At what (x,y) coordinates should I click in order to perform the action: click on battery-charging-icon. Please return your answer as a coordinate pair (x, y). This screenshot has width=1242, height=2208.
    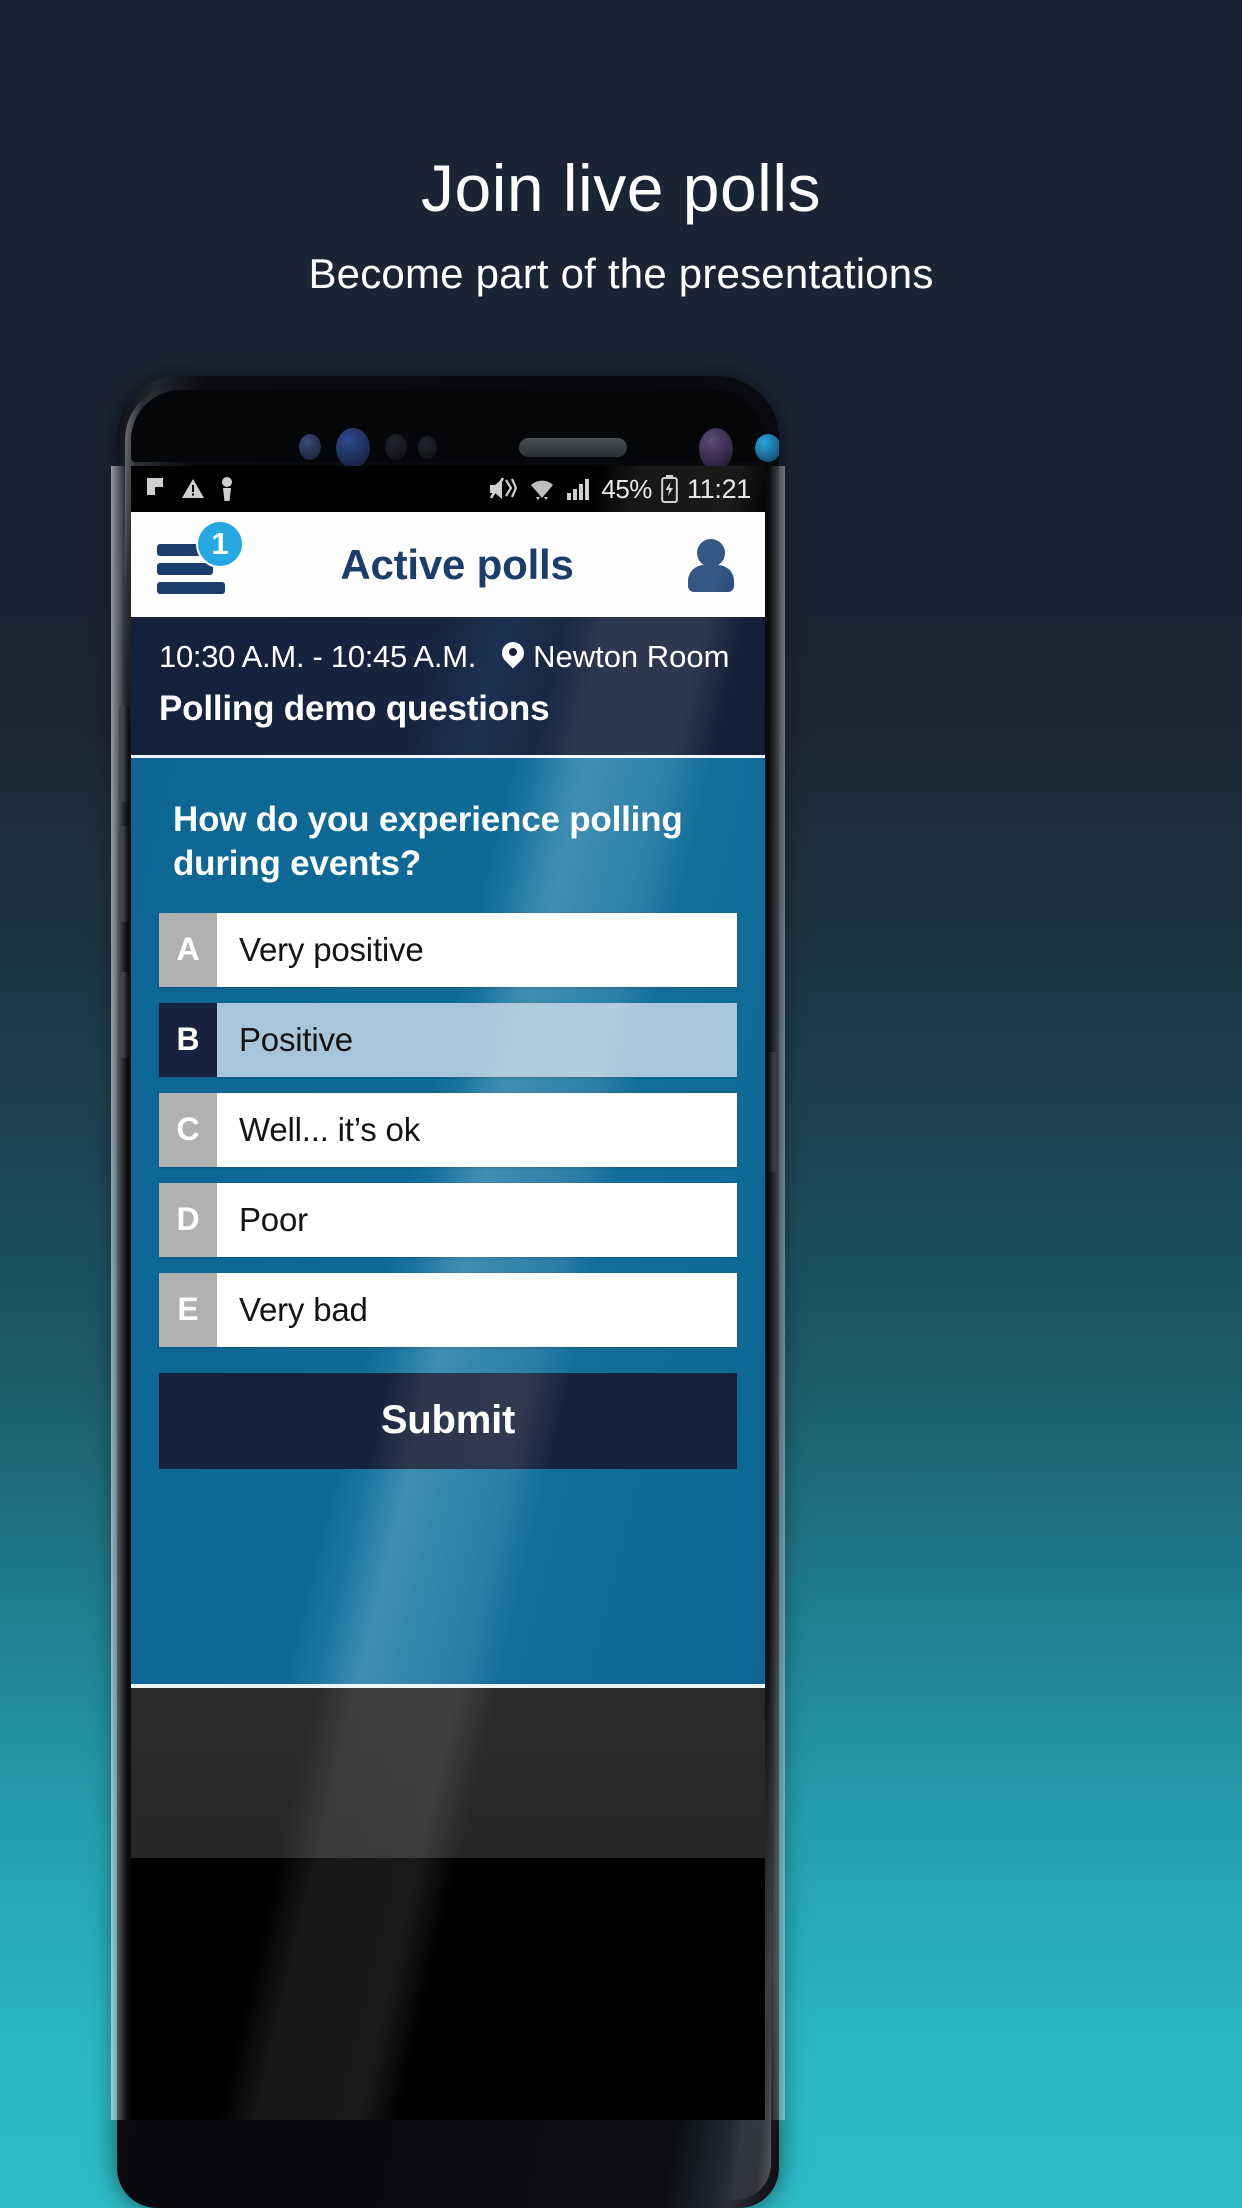
    Looking at the image, I should click on (669, 489).